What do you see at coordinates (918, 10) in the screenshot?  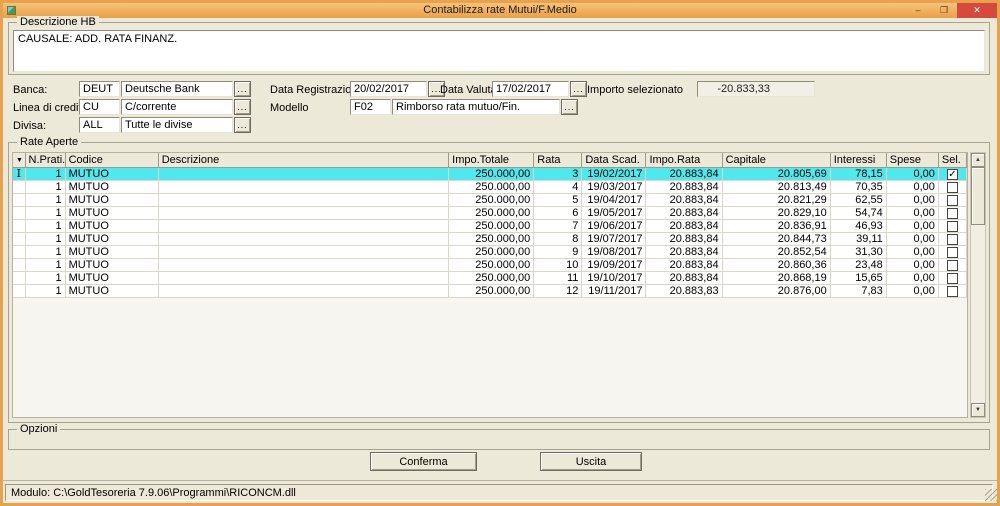 I see `minimize-button-icon: –` at bounding box center [918, 10].